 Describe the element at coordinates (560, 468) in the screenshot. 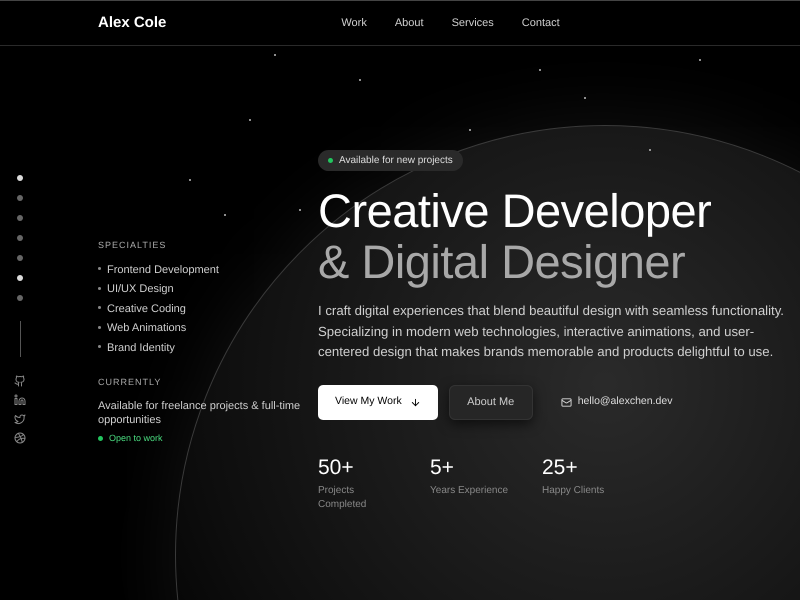

I see `stat-value: 25+` at that location.